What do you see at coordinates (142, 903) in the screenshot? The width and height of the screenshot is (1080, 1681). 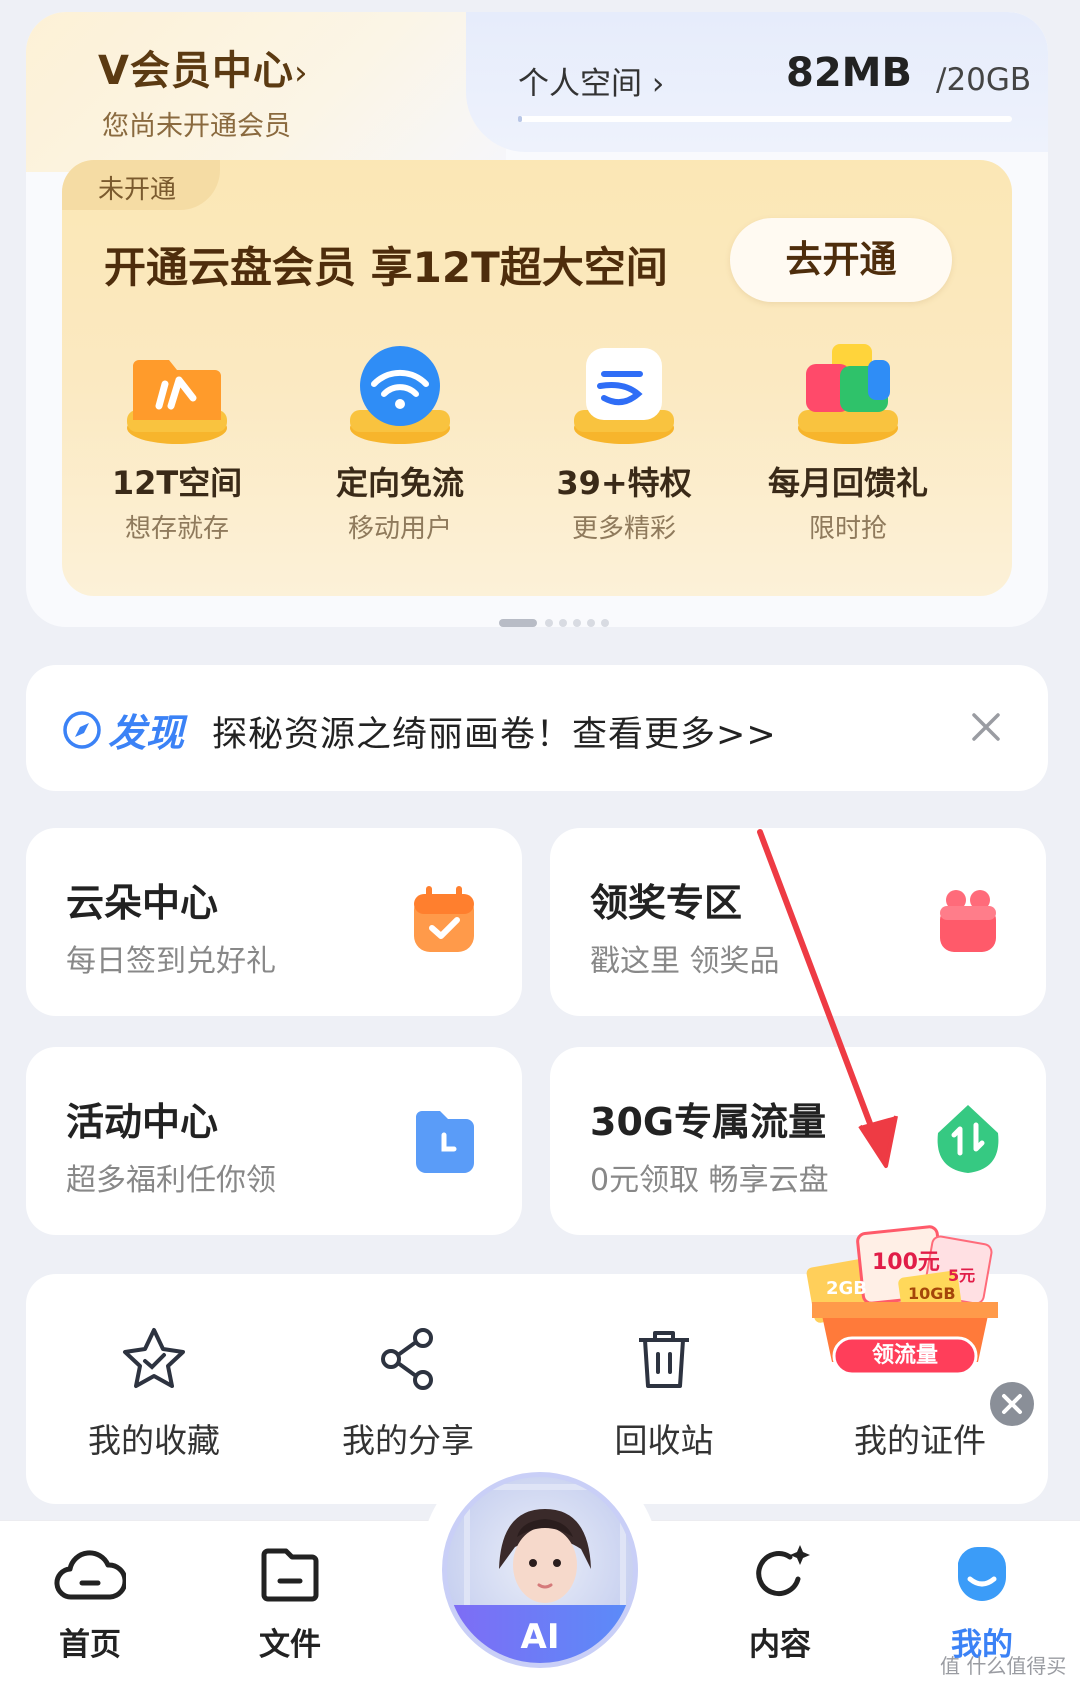 I see `card-title: 云朵中心` at bounding box center [142, 903].